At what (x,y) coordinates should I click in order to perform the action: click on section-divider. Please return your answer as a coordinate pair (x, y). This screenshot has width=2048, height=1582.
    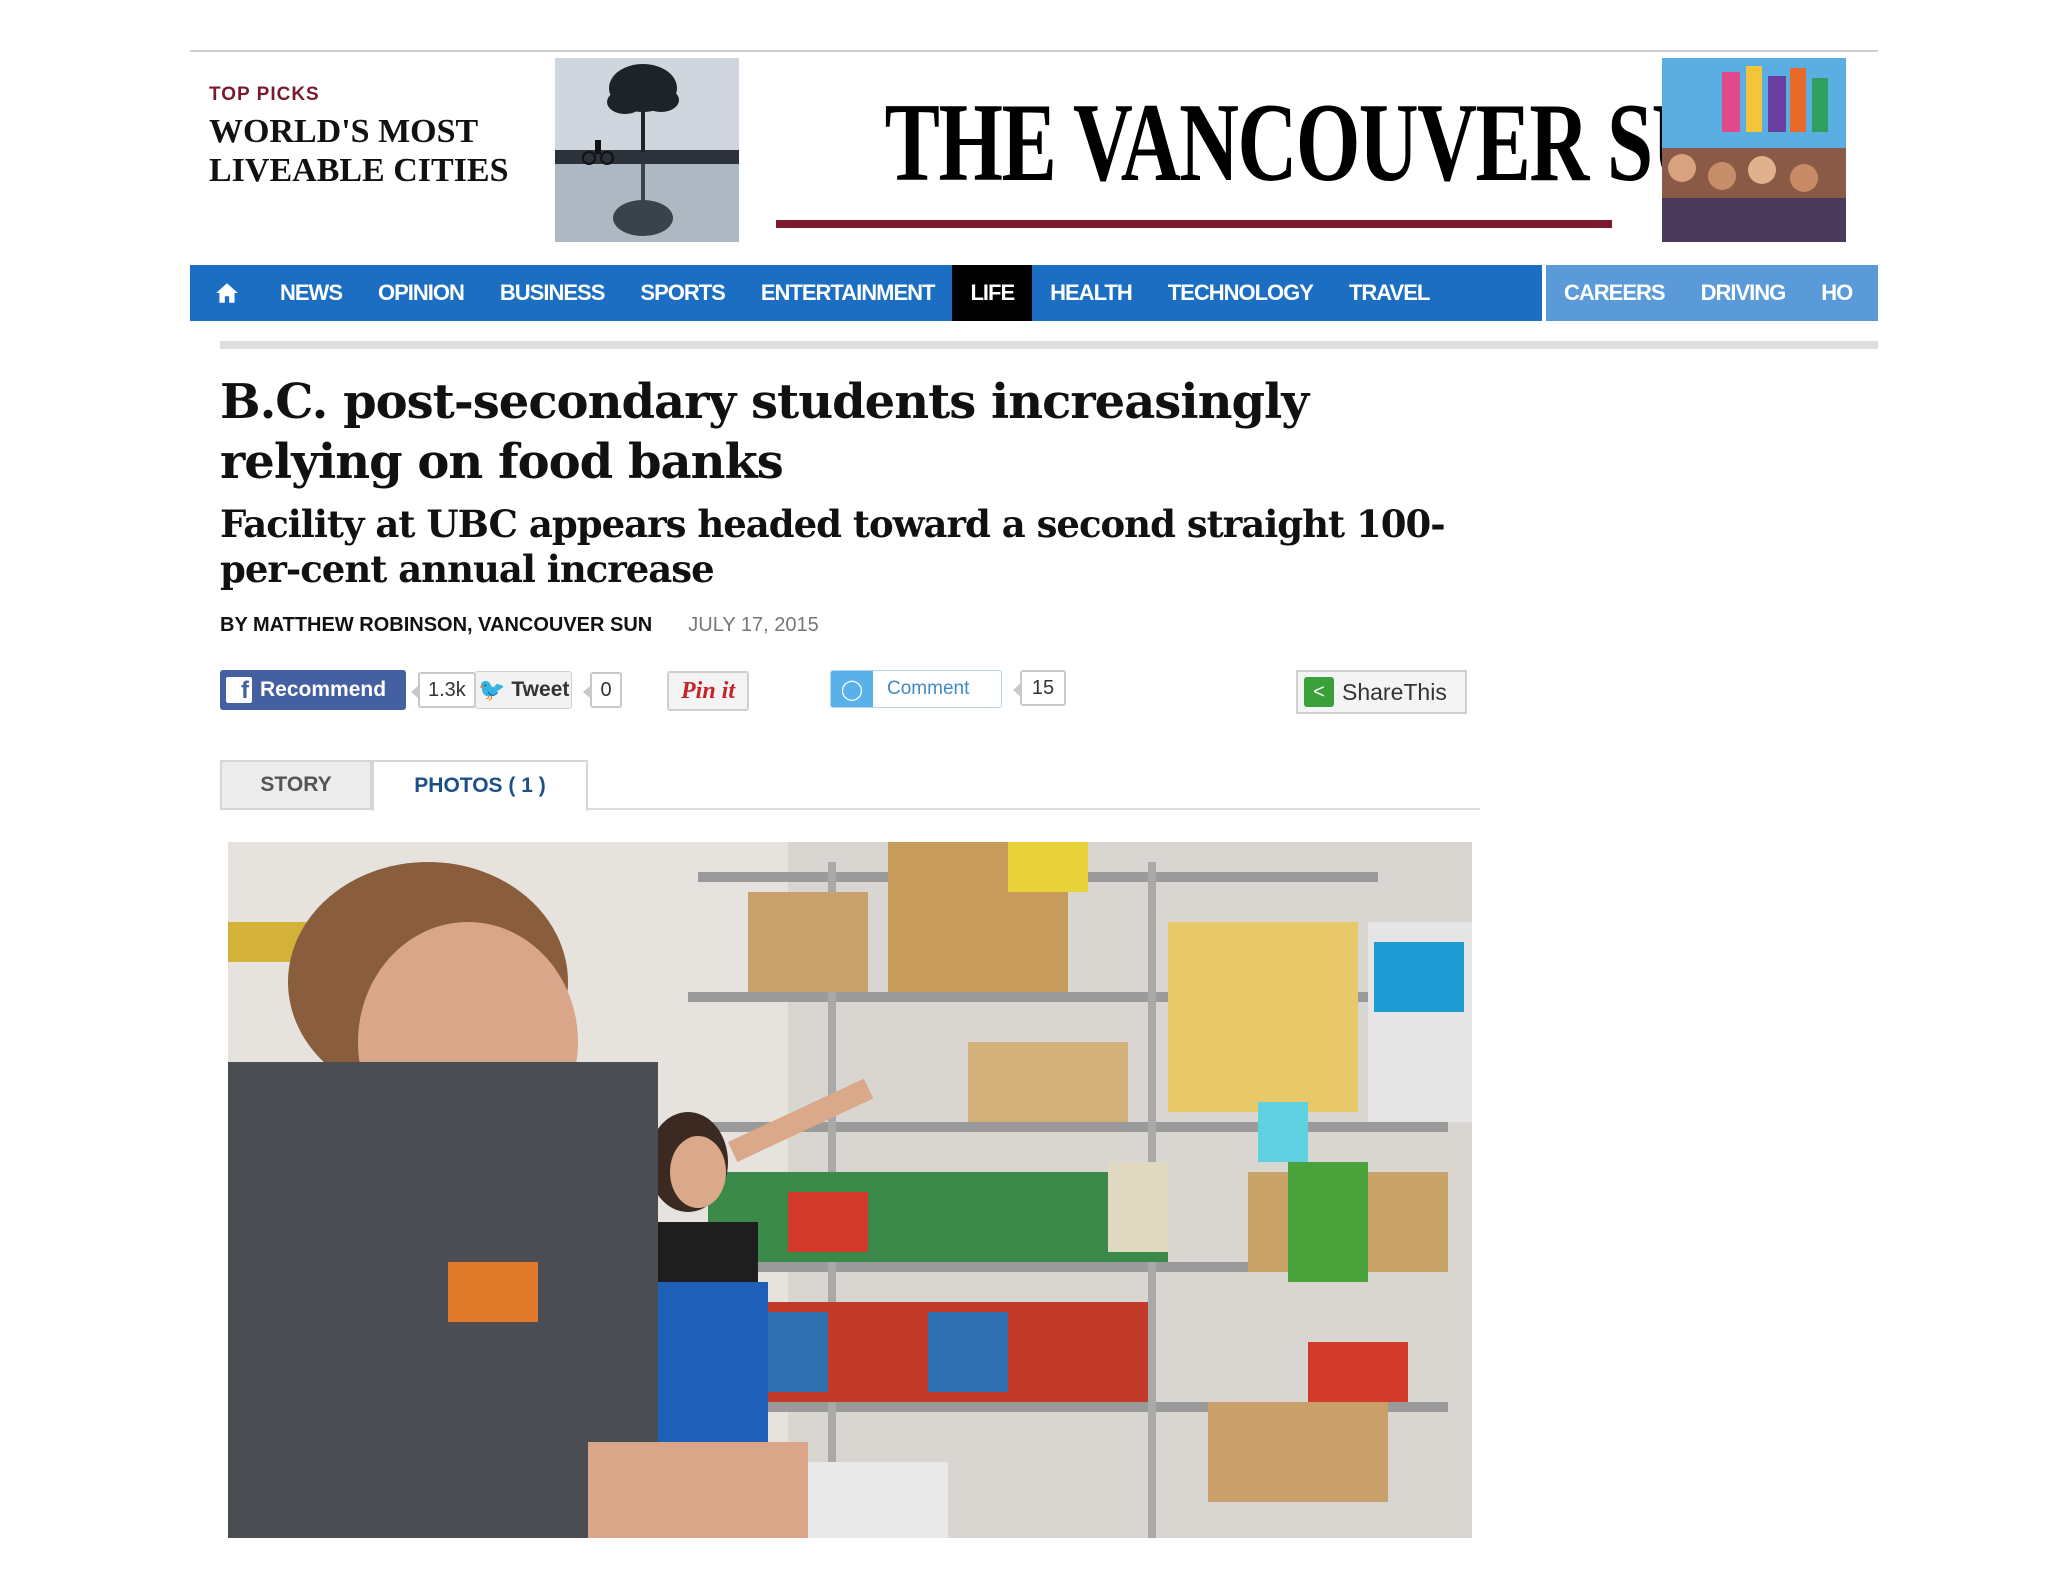
    Looking at the image, I should click on (1049, 345).